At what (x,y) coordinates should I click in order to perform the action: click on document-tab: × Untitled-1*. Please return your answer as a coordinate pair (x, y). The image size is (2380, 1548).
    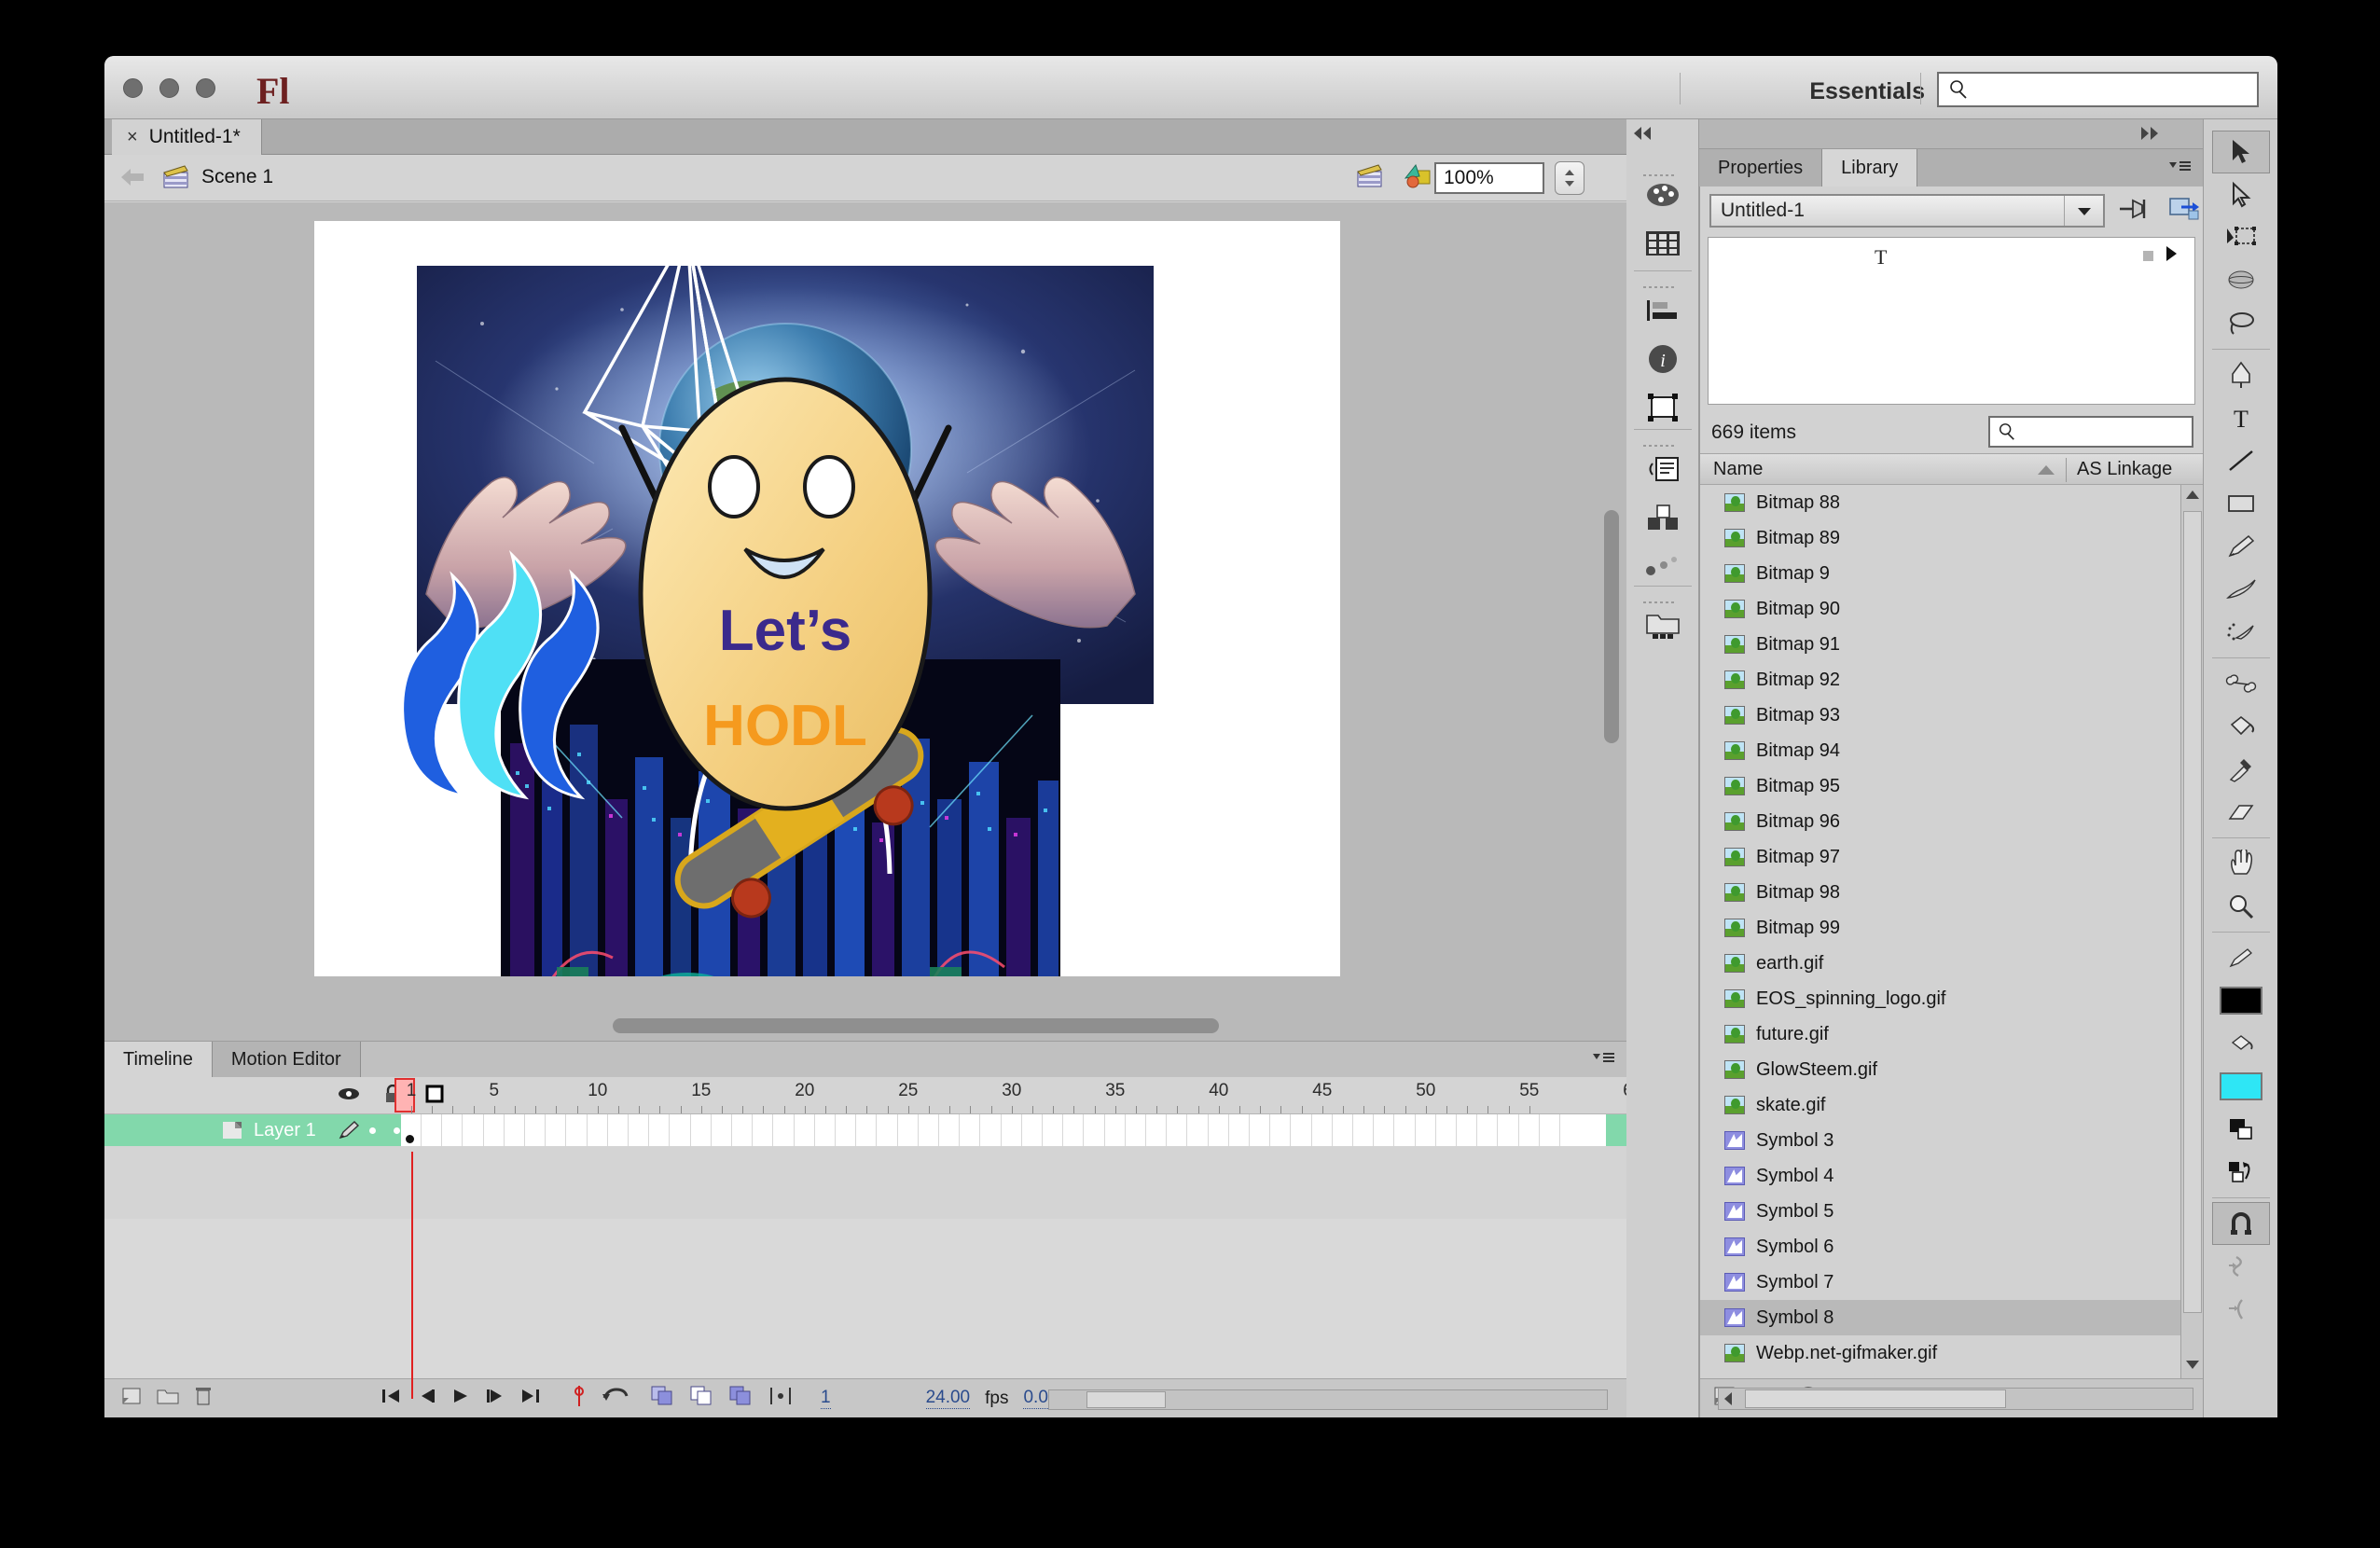
    Looking at the image, I should click on (187, 137).